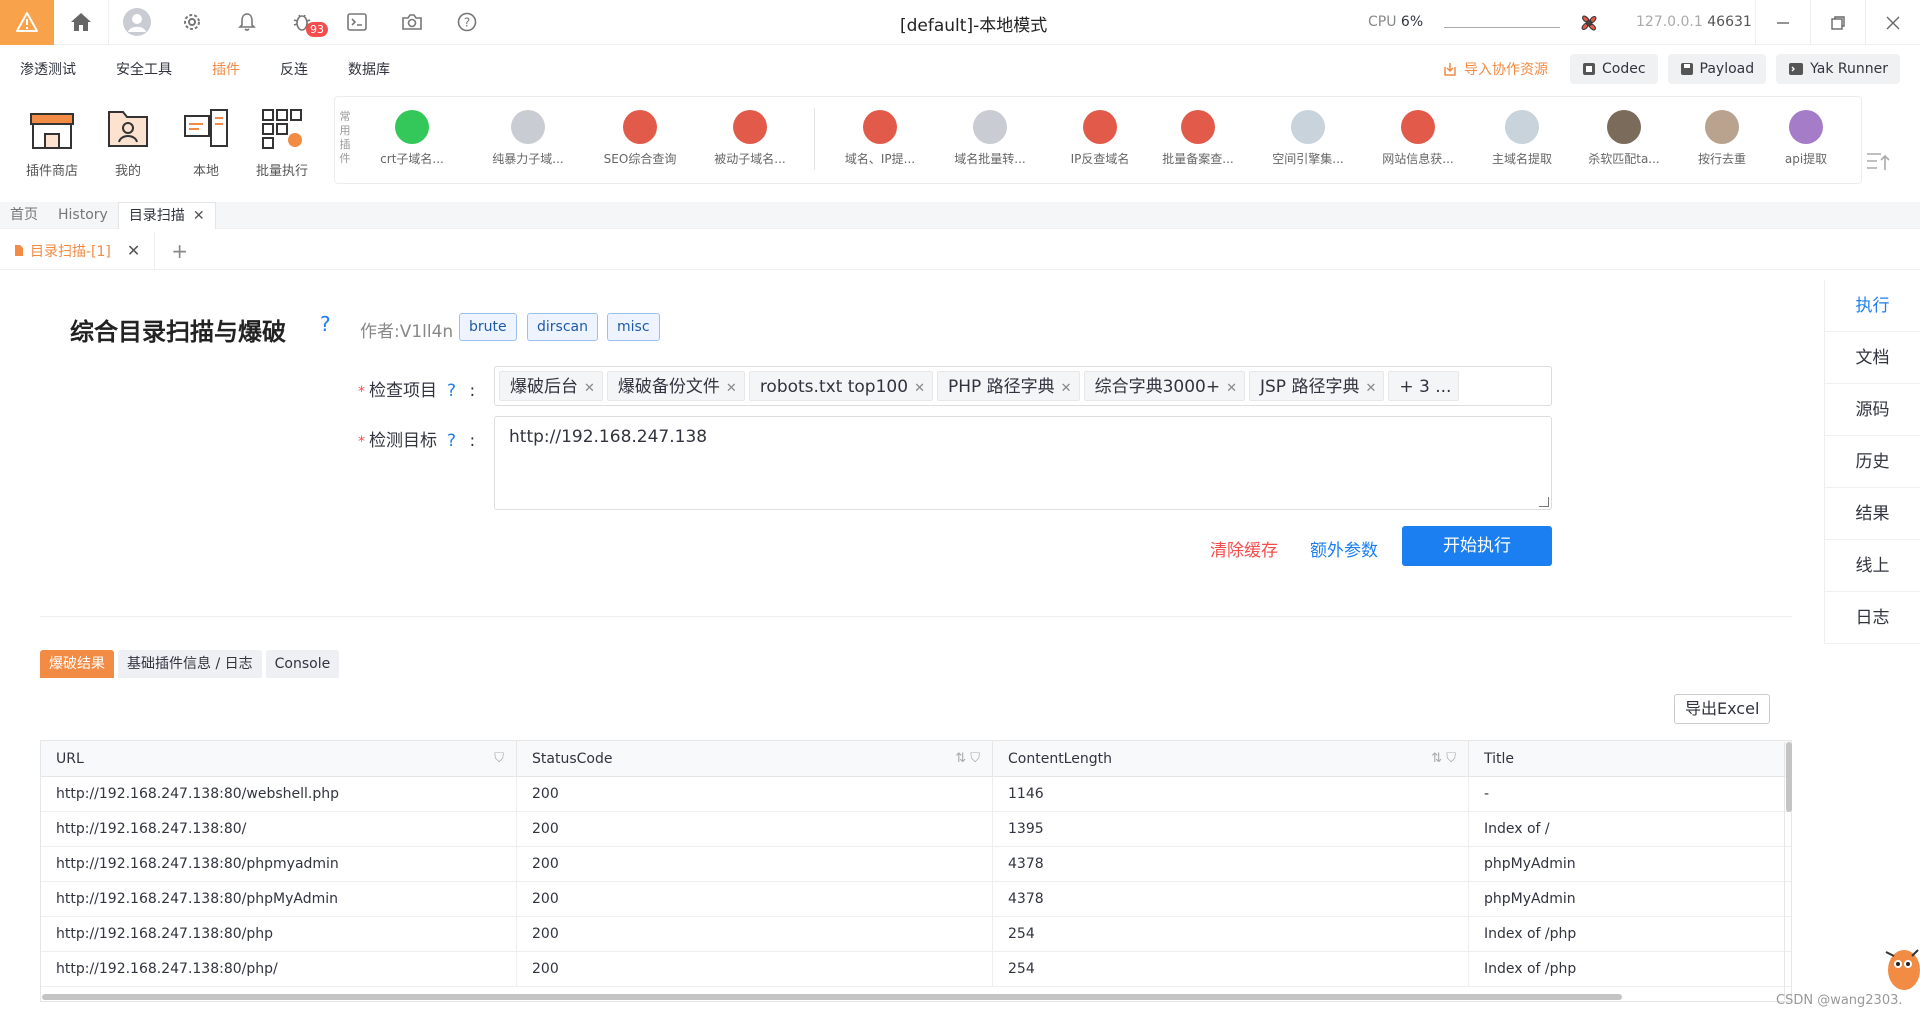 This screenshot has height=1020, width=1920. Describe the element at coordinates (1892, 22) in the screenshot. I see `close-window-button` at that location.